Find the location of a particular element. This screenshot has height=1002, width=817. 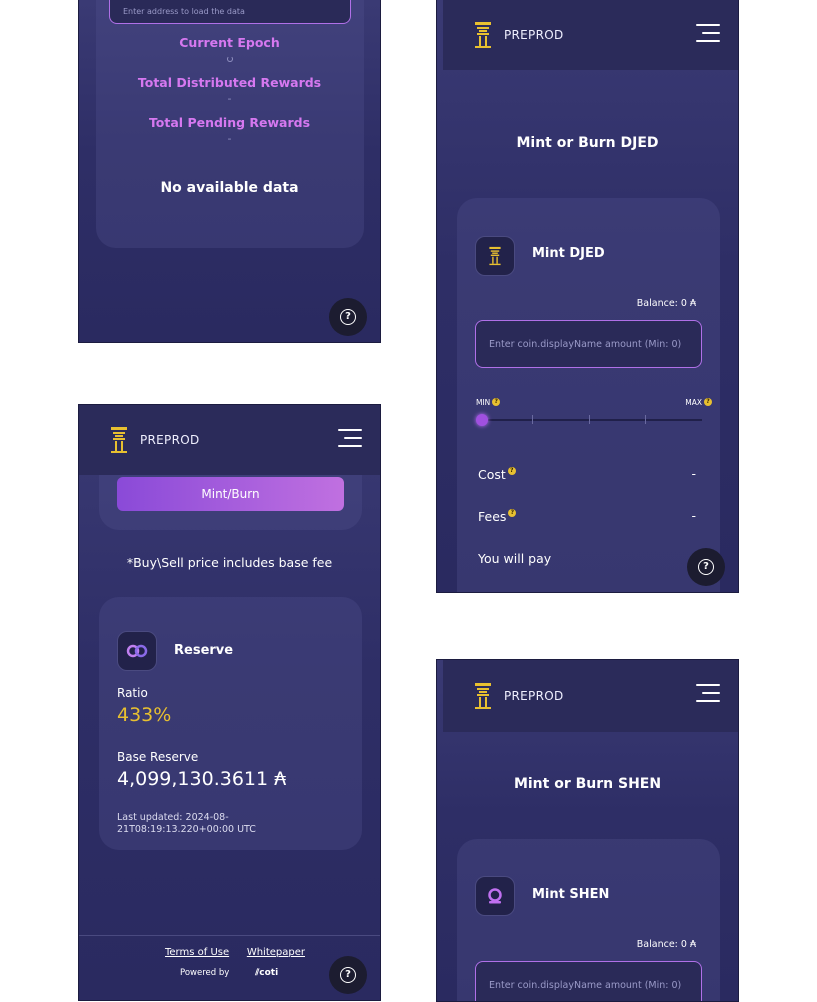

terms-of-use-link: Terms of Use is located at coordinates (197, 952).